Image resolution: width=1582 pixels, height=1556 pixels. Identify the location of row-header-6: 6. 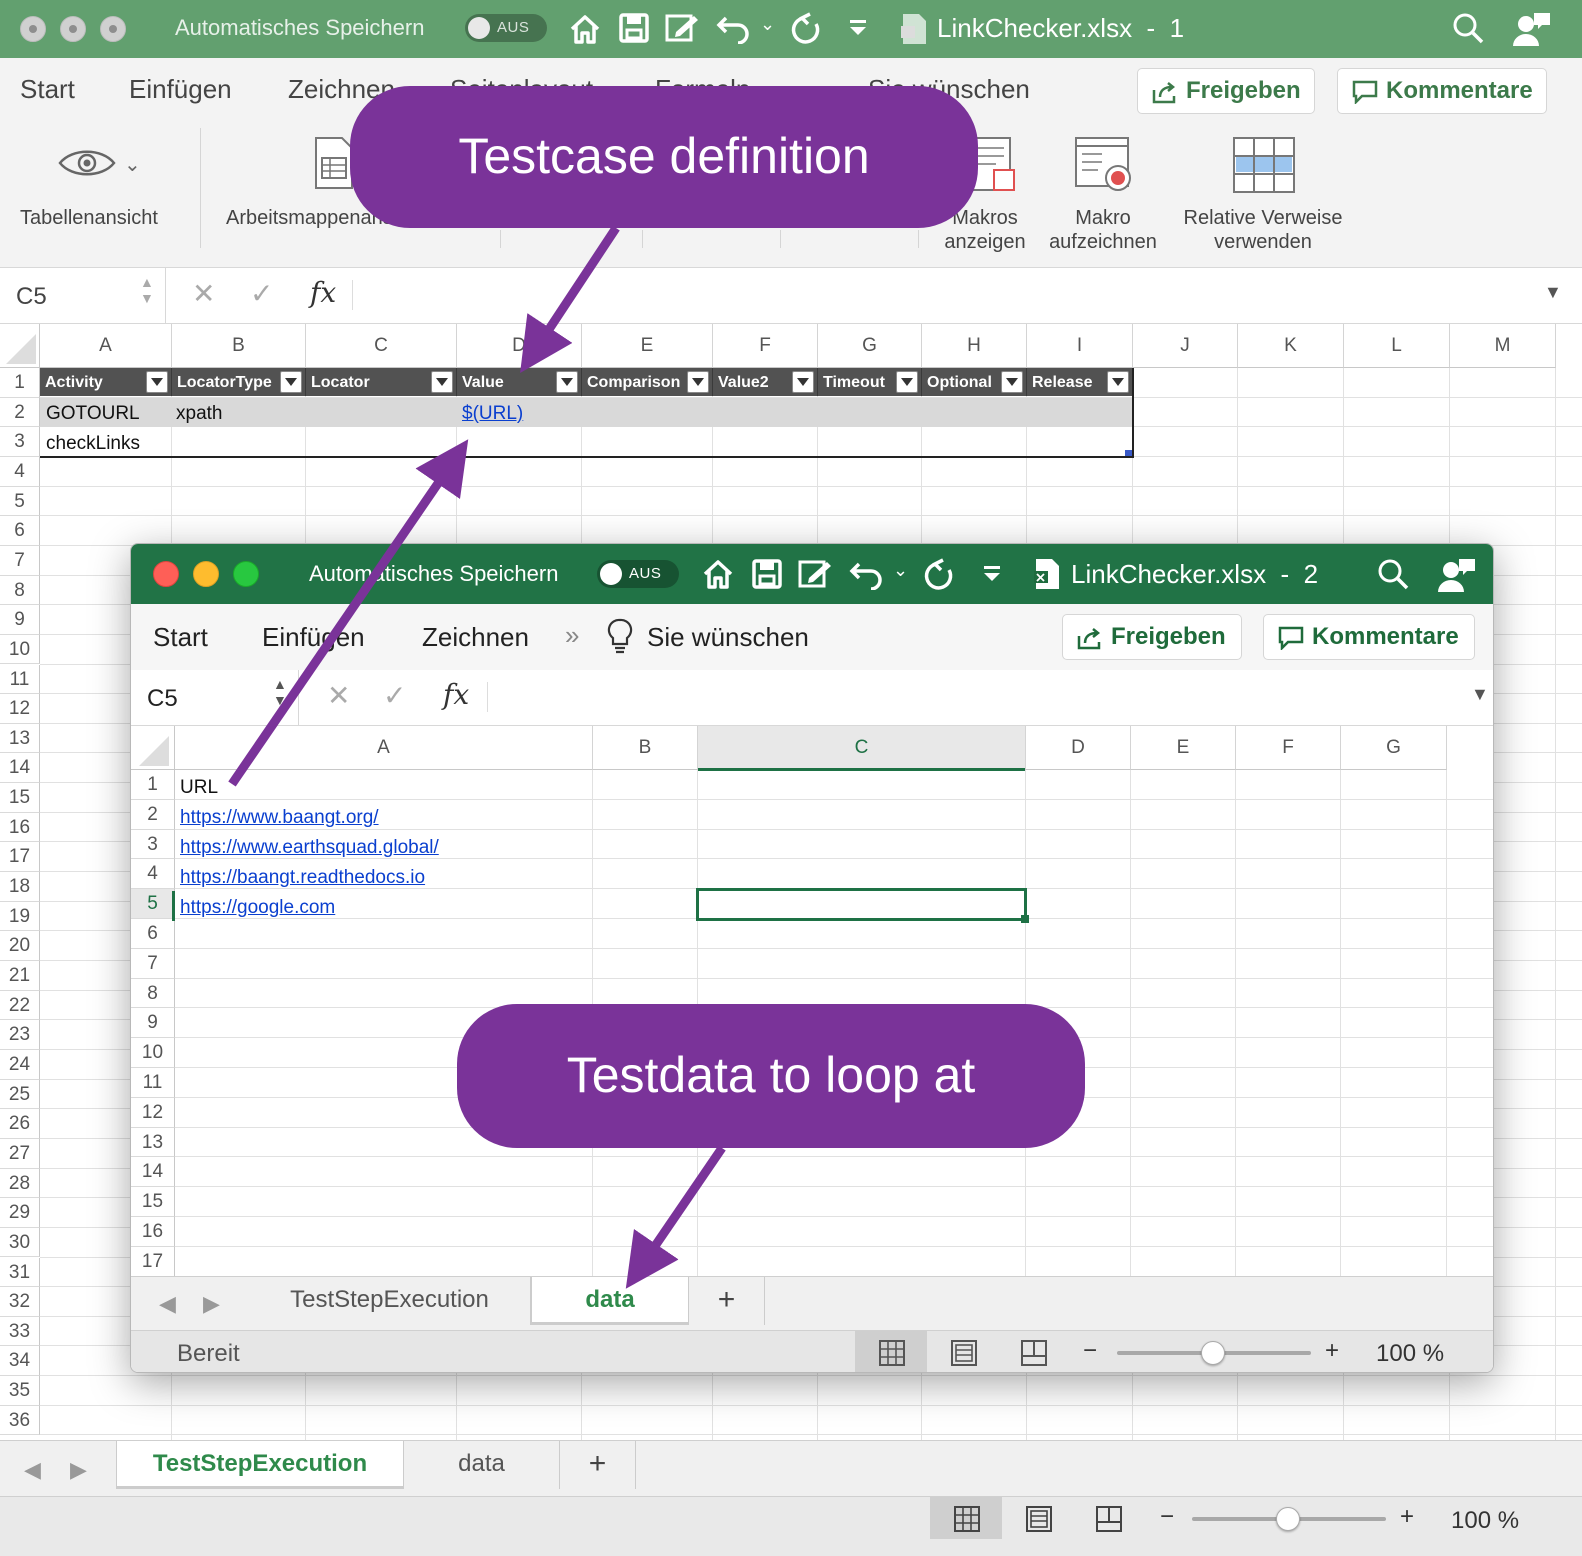
(20, 531).